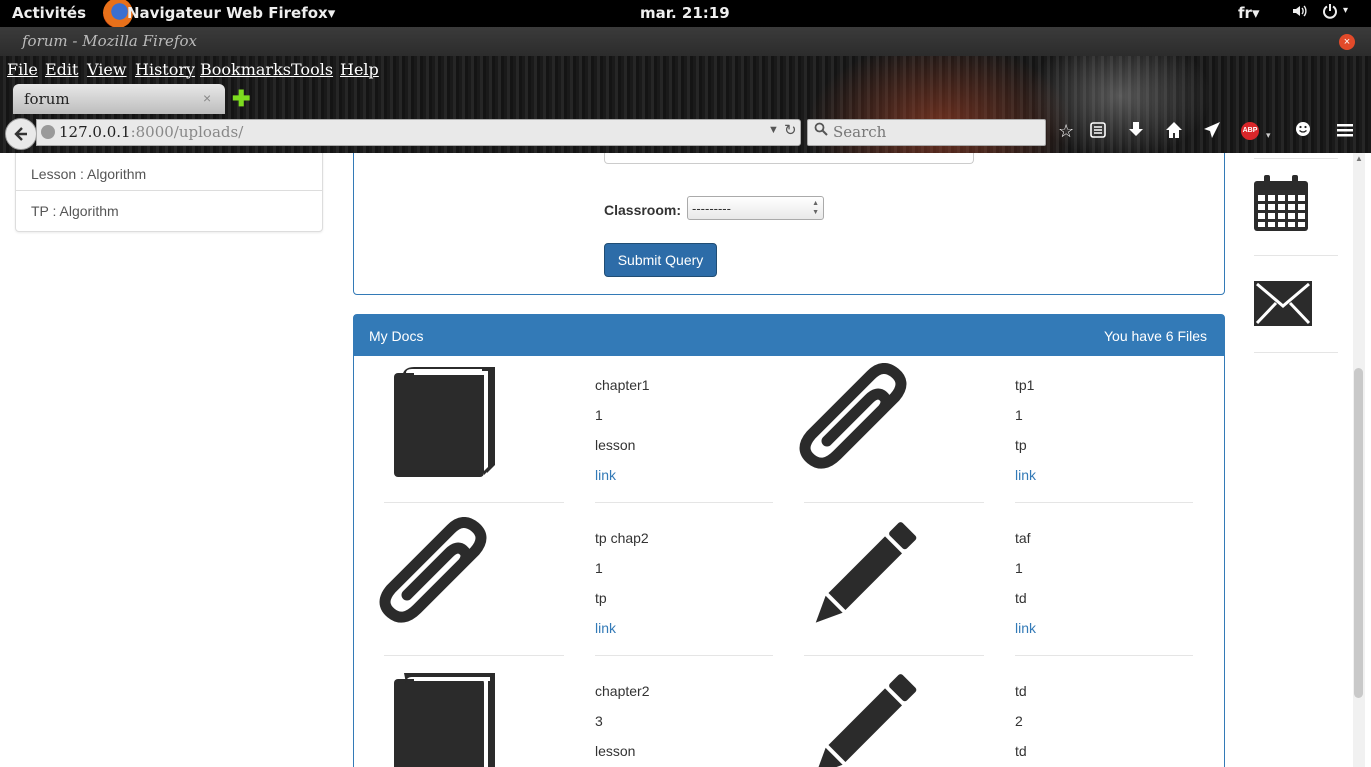 This screenshot has height=767, width=1371. I want to click on menu-file: File, so click(22, 69).